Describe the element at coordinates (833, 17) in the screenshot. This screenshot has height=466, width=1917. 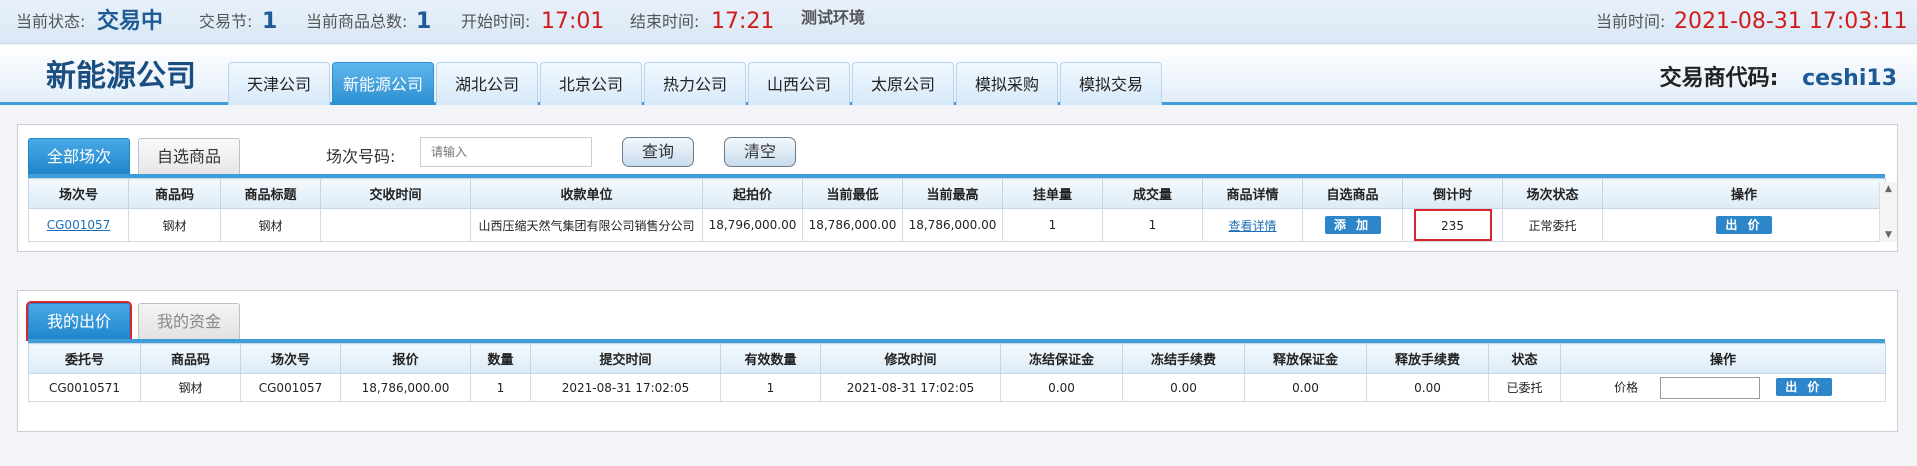
I see `env-label: 测试环境` at that location.